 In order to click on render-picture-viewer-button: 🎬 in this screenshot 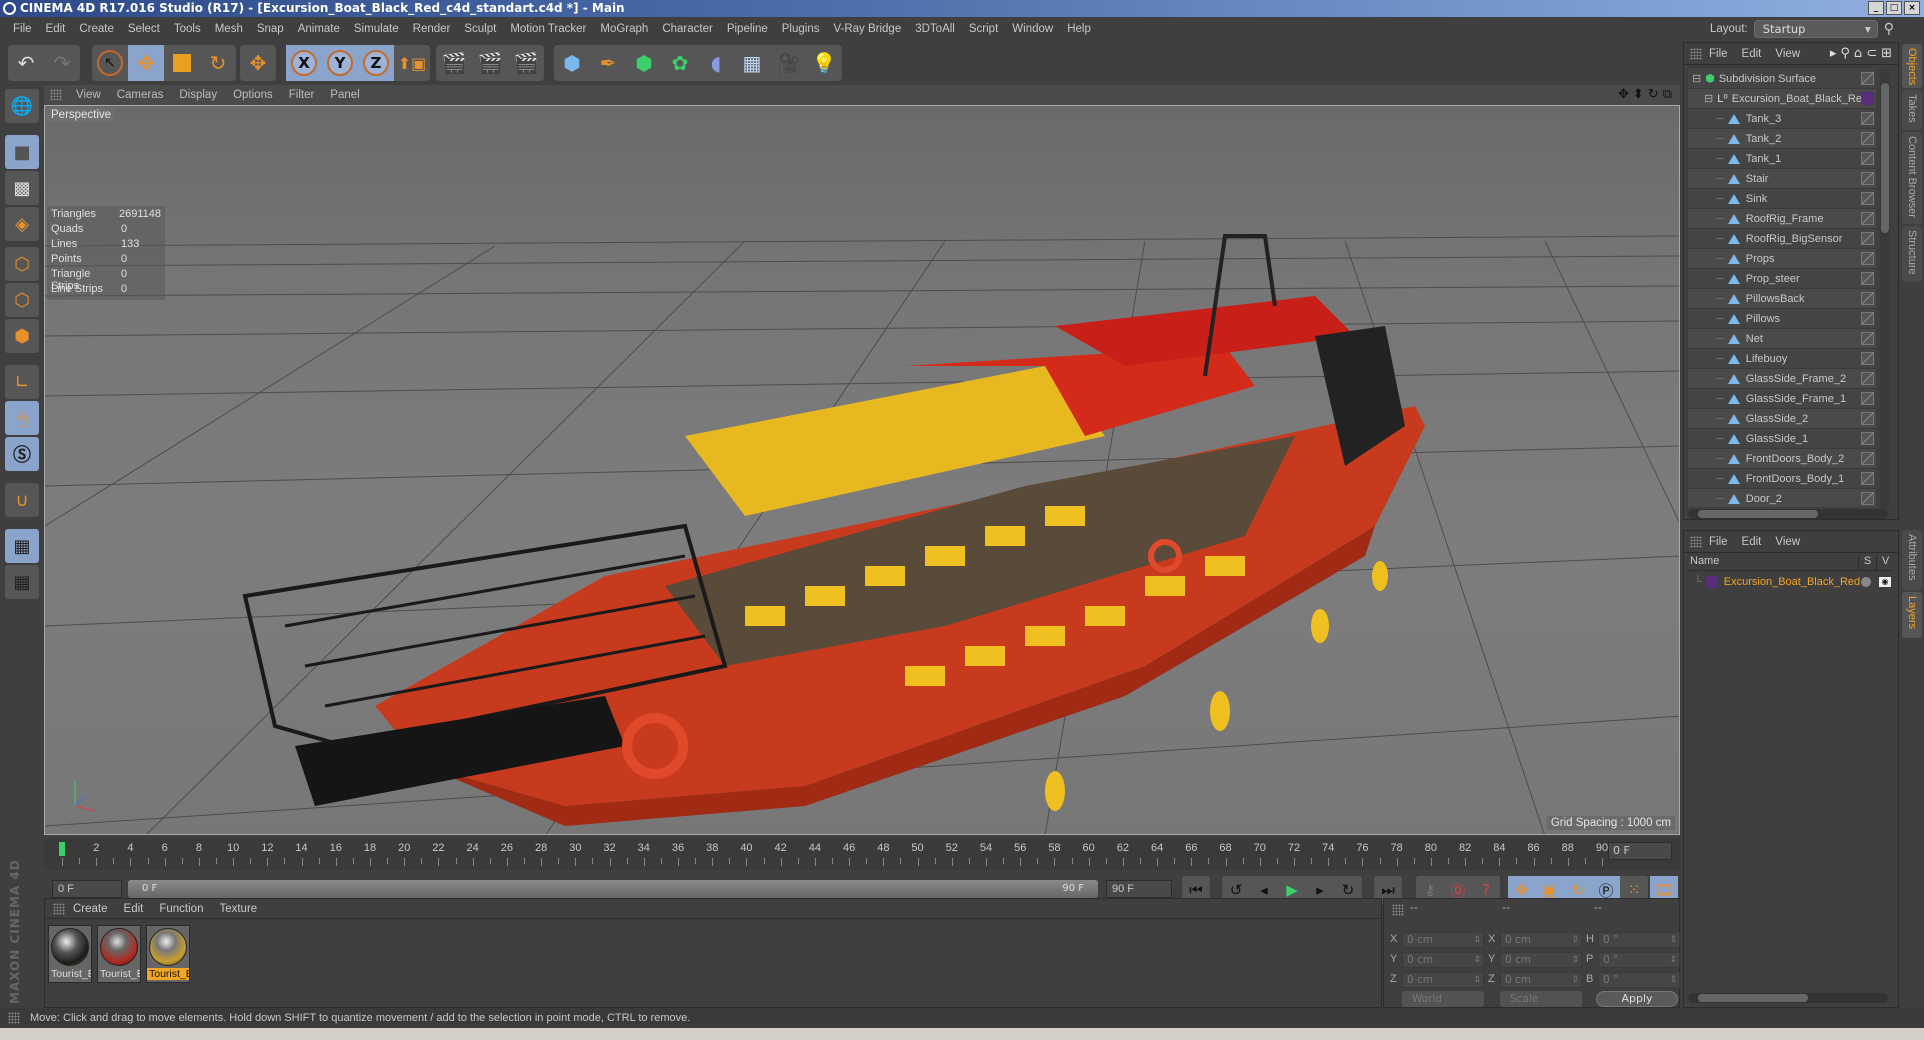, I will do `click(490, 63)`.